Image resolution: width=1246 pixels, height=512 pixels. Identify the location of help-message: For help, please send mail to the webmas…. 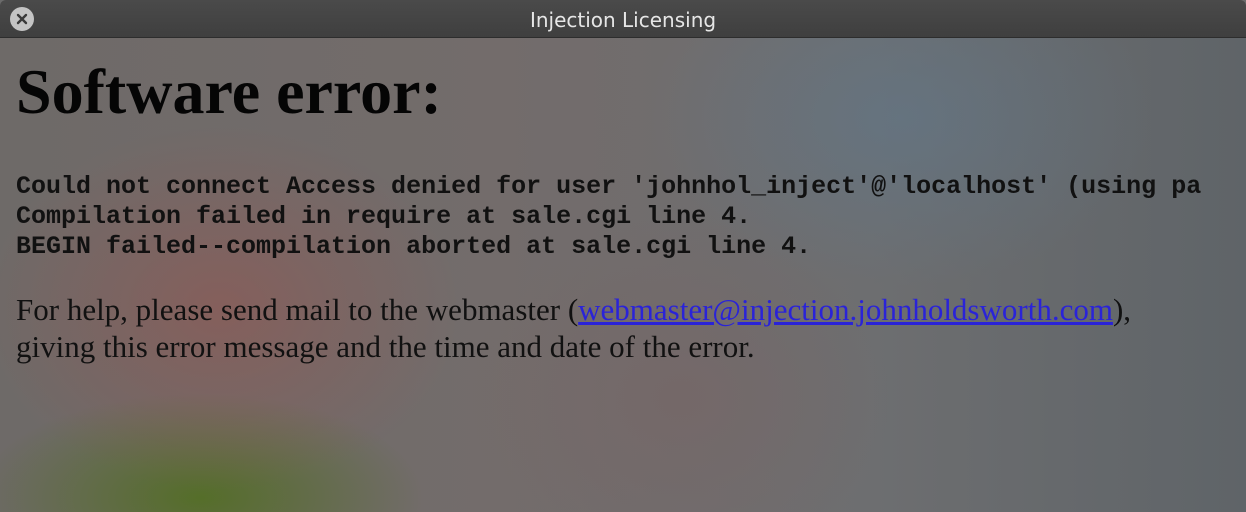
(626, 328).